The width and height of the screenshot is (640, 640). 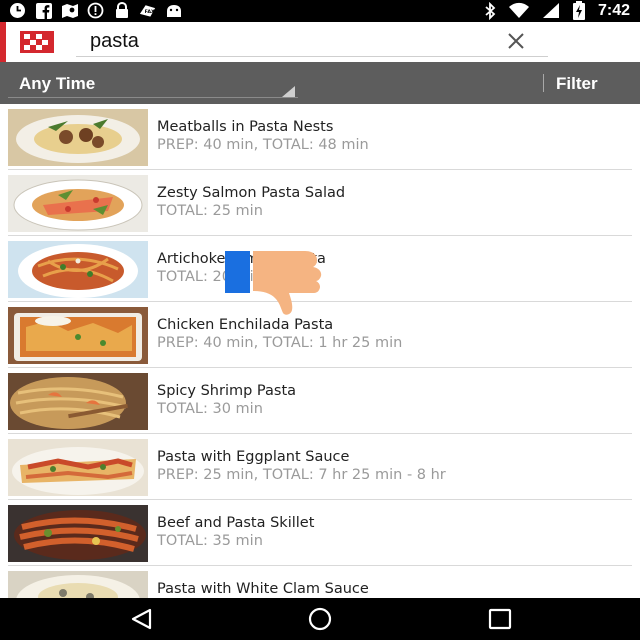 I want to click on home-icon, so click(x=320, y=619).